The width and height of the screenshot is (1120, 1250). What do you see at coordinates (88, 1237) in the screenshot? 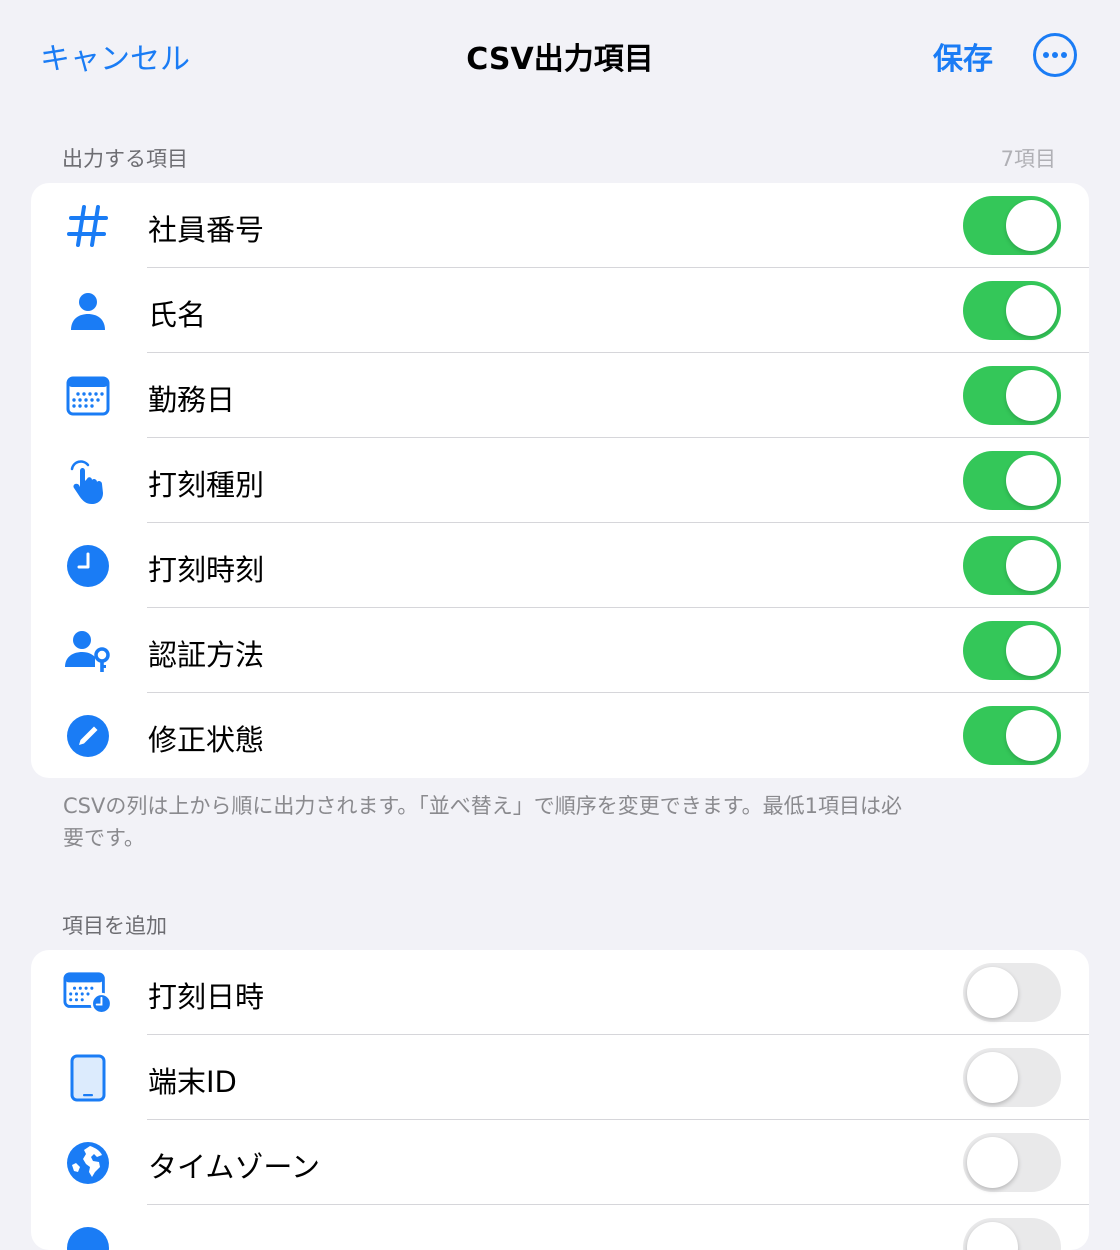
I see `circle-icon` at bounding box center [88, 1237].